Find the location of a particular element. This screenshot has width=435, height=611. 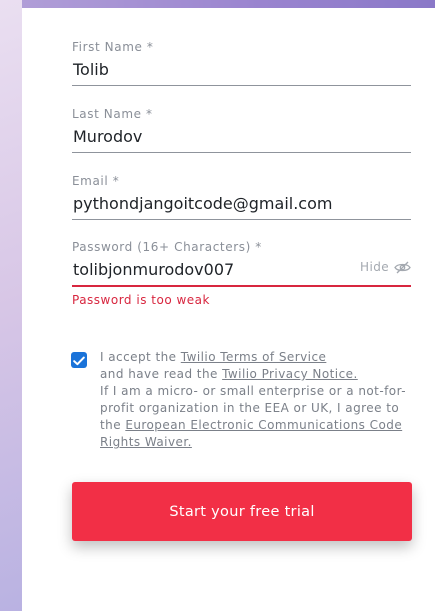

password-value: tolibjonmurodov007 is located at coordinates (154, 269).